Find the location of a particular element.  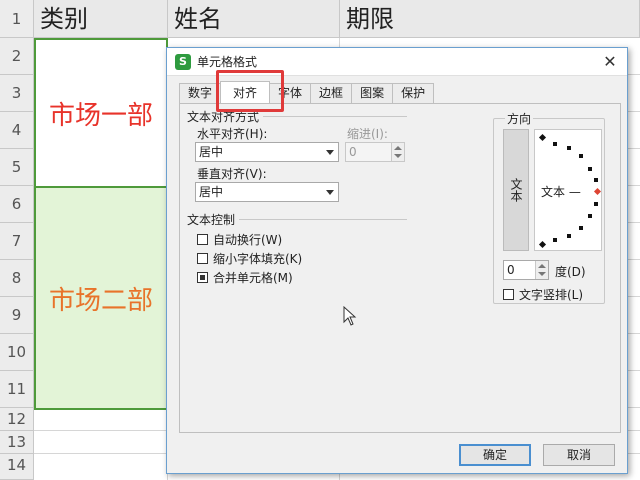

degree-value: 0 is located at coordinates (511, 270).